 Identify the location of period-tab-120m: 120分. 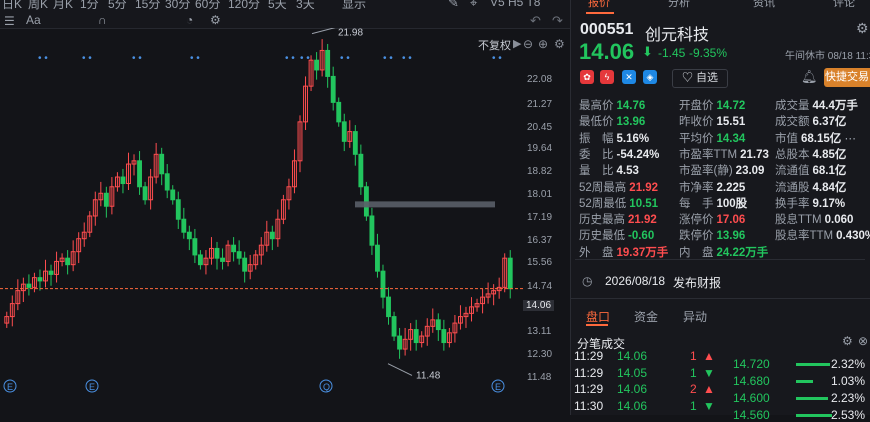
(244, 6).